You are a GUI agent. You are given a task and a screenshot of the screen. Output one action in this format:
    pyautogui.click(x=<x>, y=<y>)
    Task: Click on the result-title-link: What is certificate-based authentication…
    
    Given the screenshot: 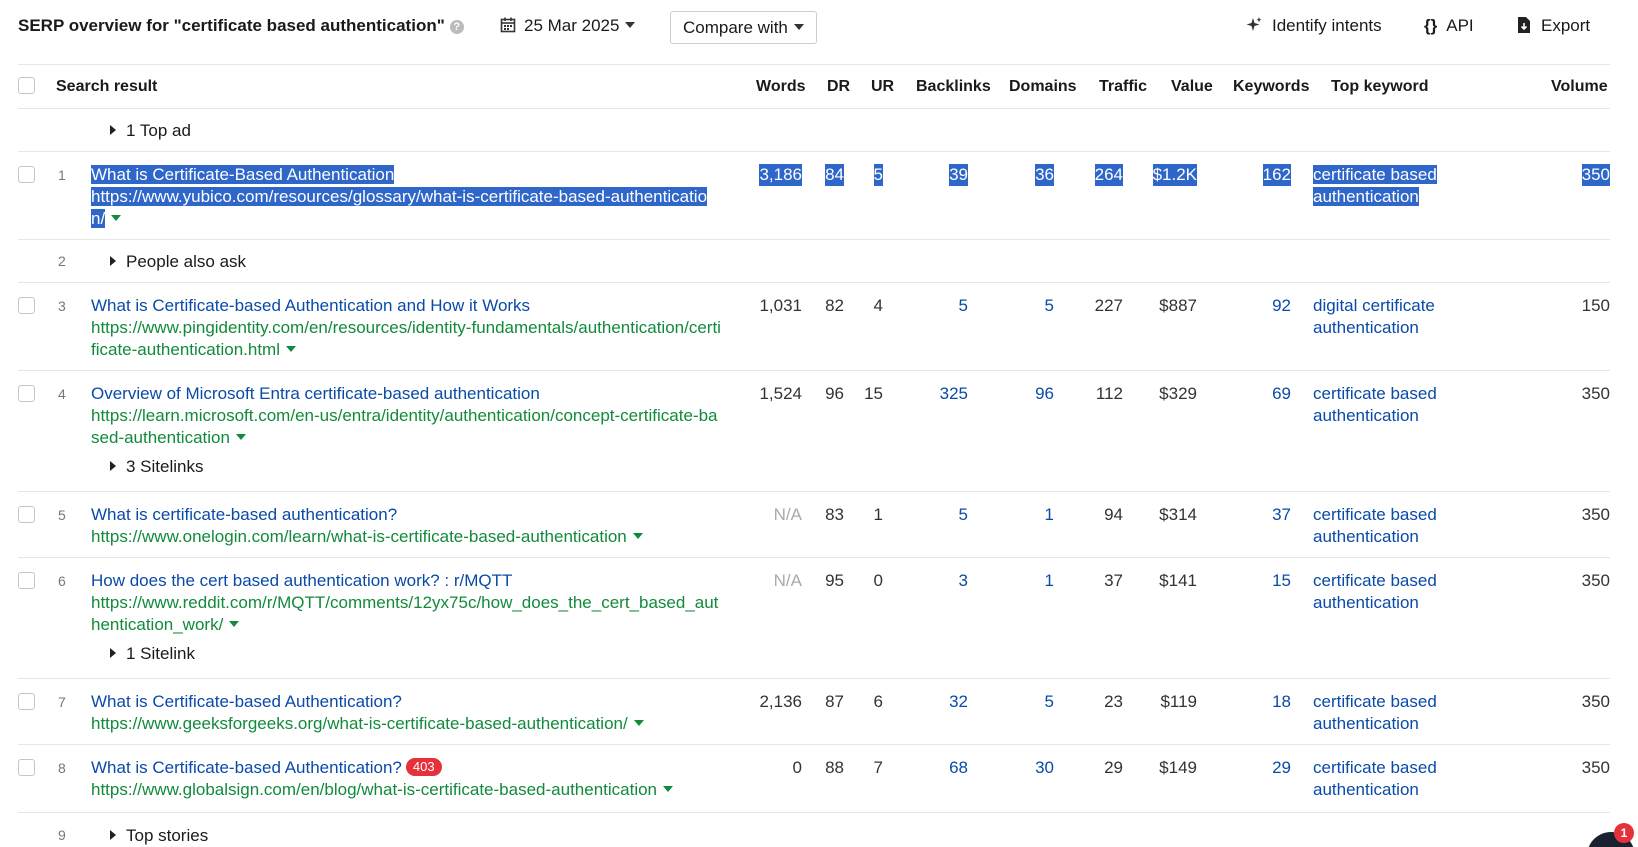 What is the action you would take?
    pyautogui.click(x=406, y=515)
    